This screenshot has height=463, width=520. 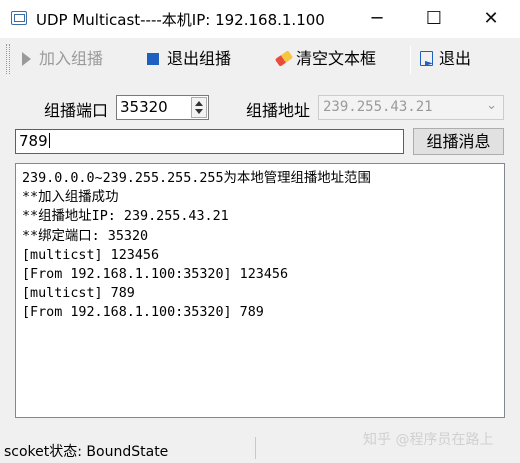 What do you see at coordinates (180, 20) in the screenshot?
I see `window-title: UDP Multicast----本机IP: 192.168.1.100` at bounding box center [180, 20].